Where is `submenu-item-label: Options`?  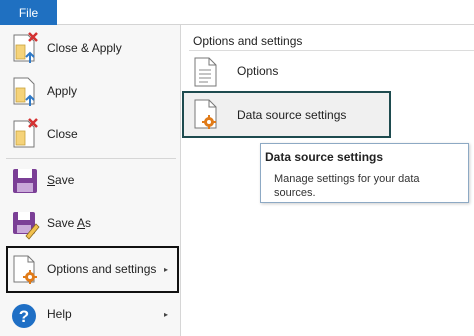
submenu-item-label: Options is located at coordinates (258, 71).